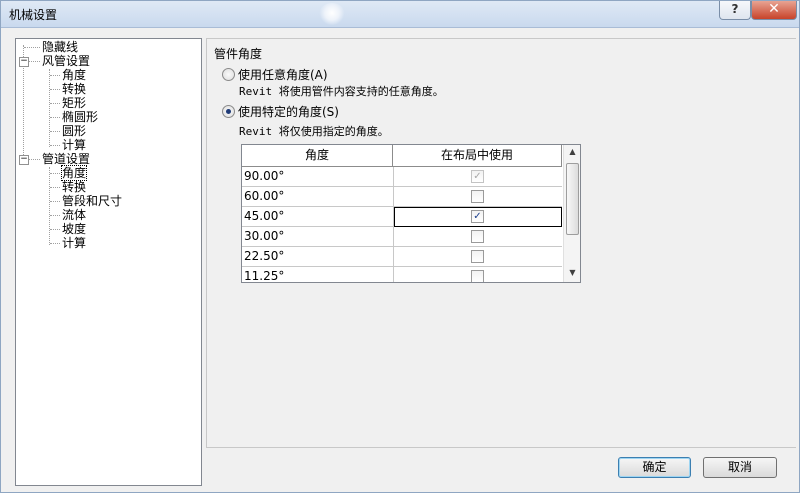  I want to click on angle-cell: 11.25°, so click(318, 274).